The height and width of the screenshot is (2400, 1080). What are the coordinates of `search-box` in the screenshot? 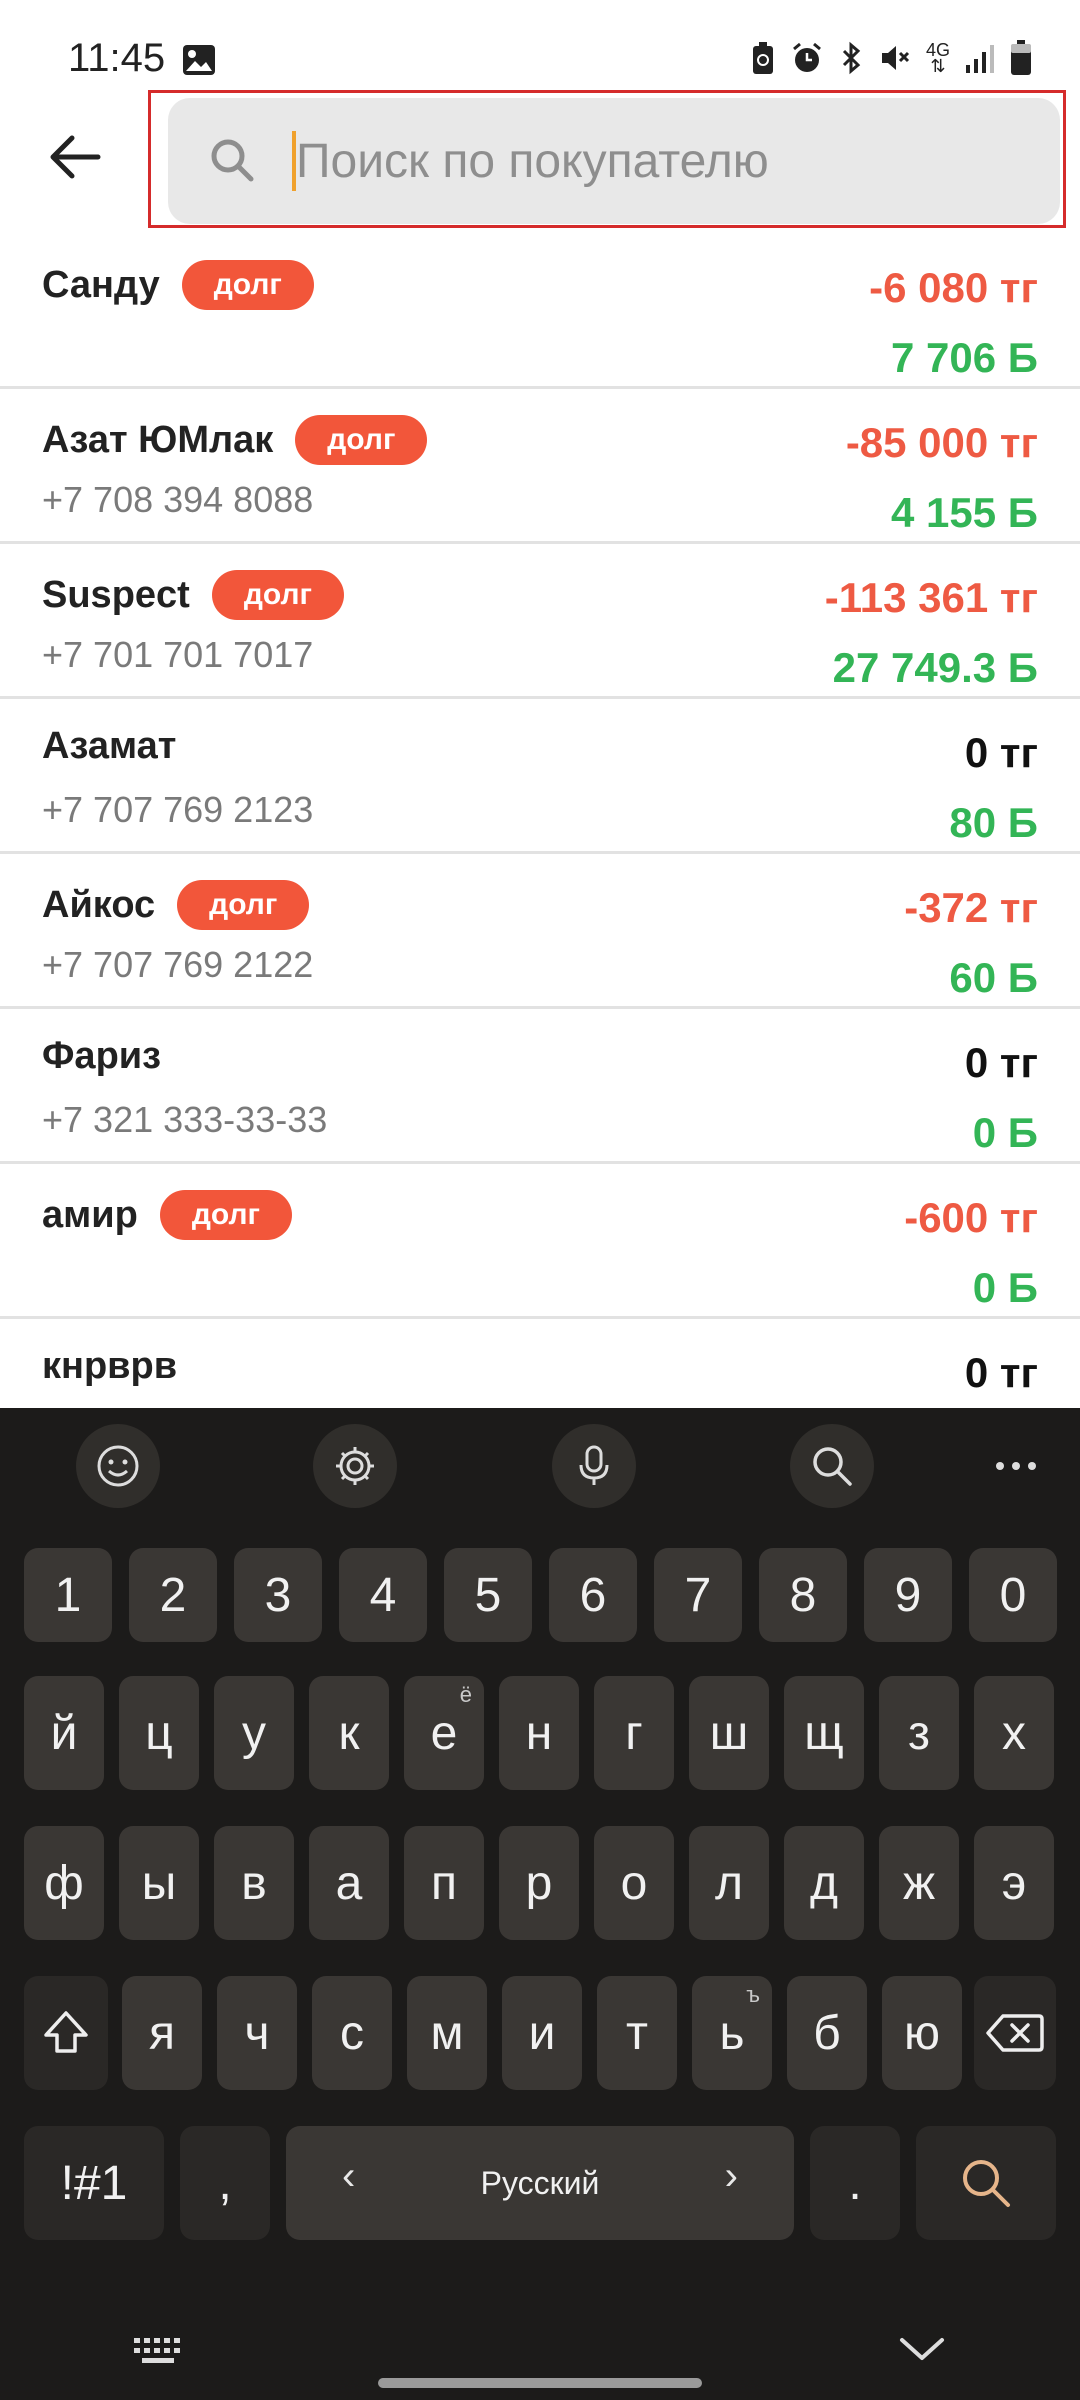 It's located at (614, 161).